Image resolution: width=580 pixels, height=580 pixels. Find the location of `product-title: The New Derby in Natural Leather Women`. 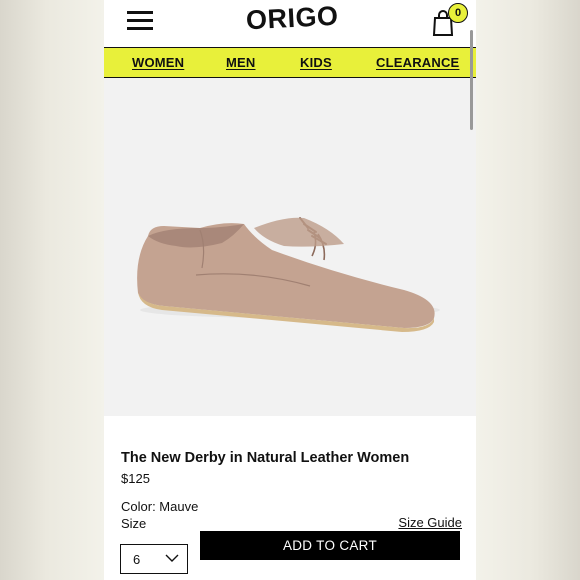

product-title: The New Derby in Natural Leather Women is located at coordinates (265, 458).